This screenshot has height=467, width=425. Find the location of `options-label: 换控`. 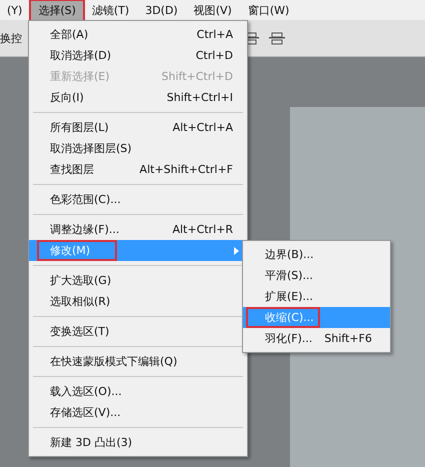

options-label: 换控 is located at coordinates (11, 38).